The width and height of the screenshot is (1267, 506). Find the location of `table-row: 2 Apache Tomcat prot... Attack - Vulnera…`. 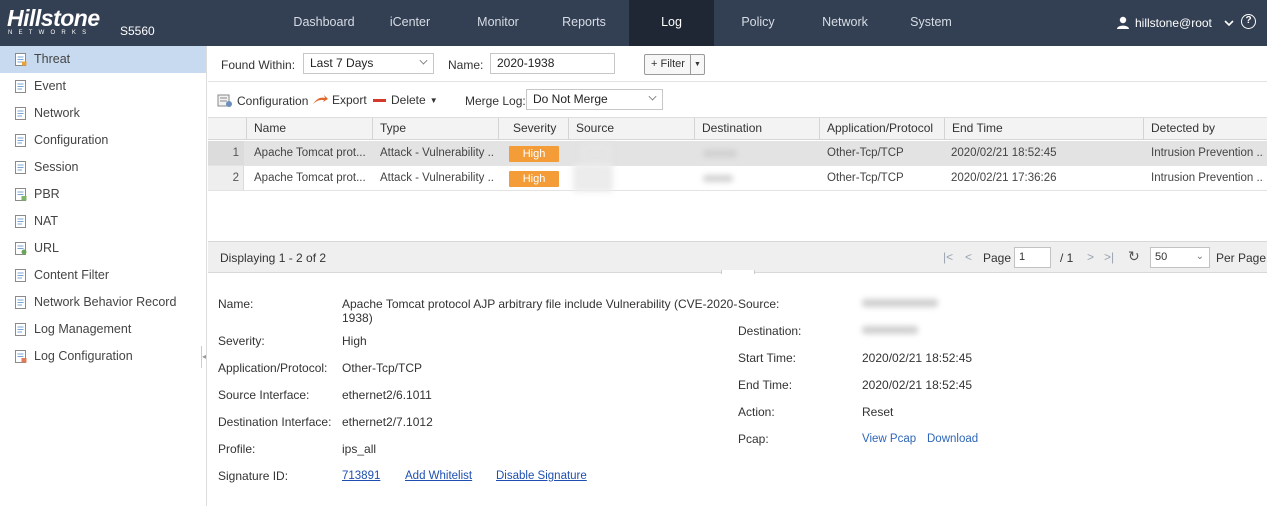

table-row: 2 Apache Tomcat prot... Attack - Vulnera… is located at coordinates (737, 178).